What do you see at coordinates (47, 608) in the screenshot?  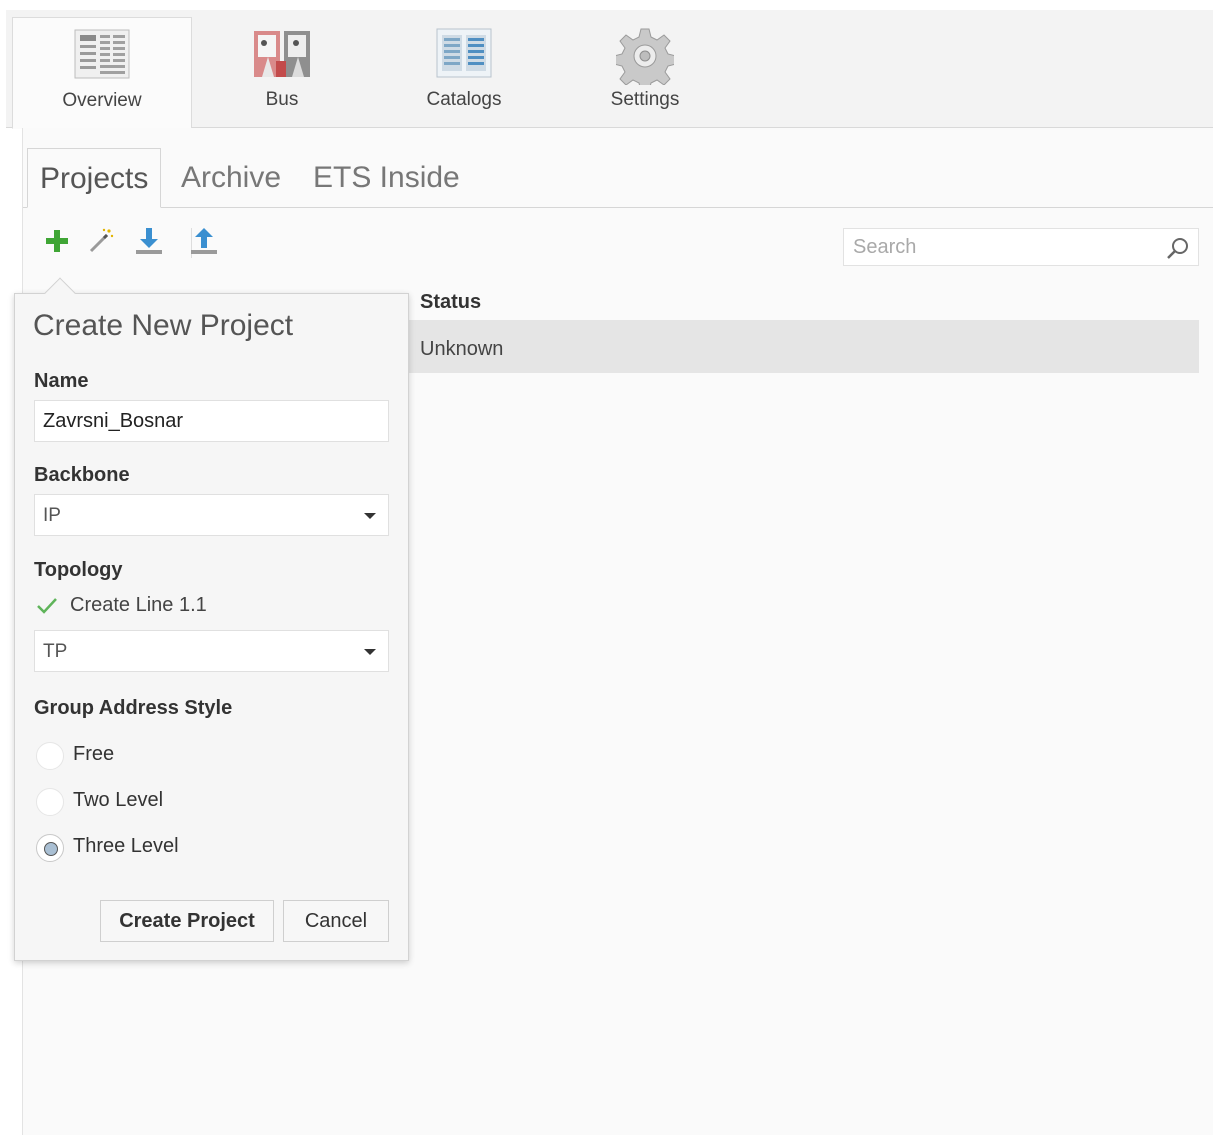 I see `checkmark-icon` at bounding box center [47, 608].